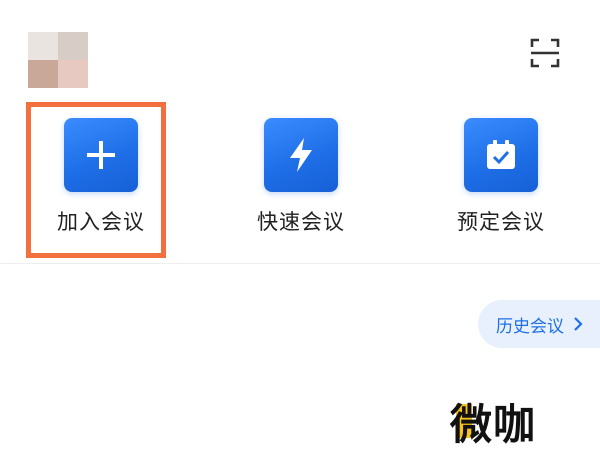 The width and height of the screenshot is (600, 452). Describe the element at coordinates (301, 222) in the screenshot. I see `quick-meeting-label: 快速会议` at that location.